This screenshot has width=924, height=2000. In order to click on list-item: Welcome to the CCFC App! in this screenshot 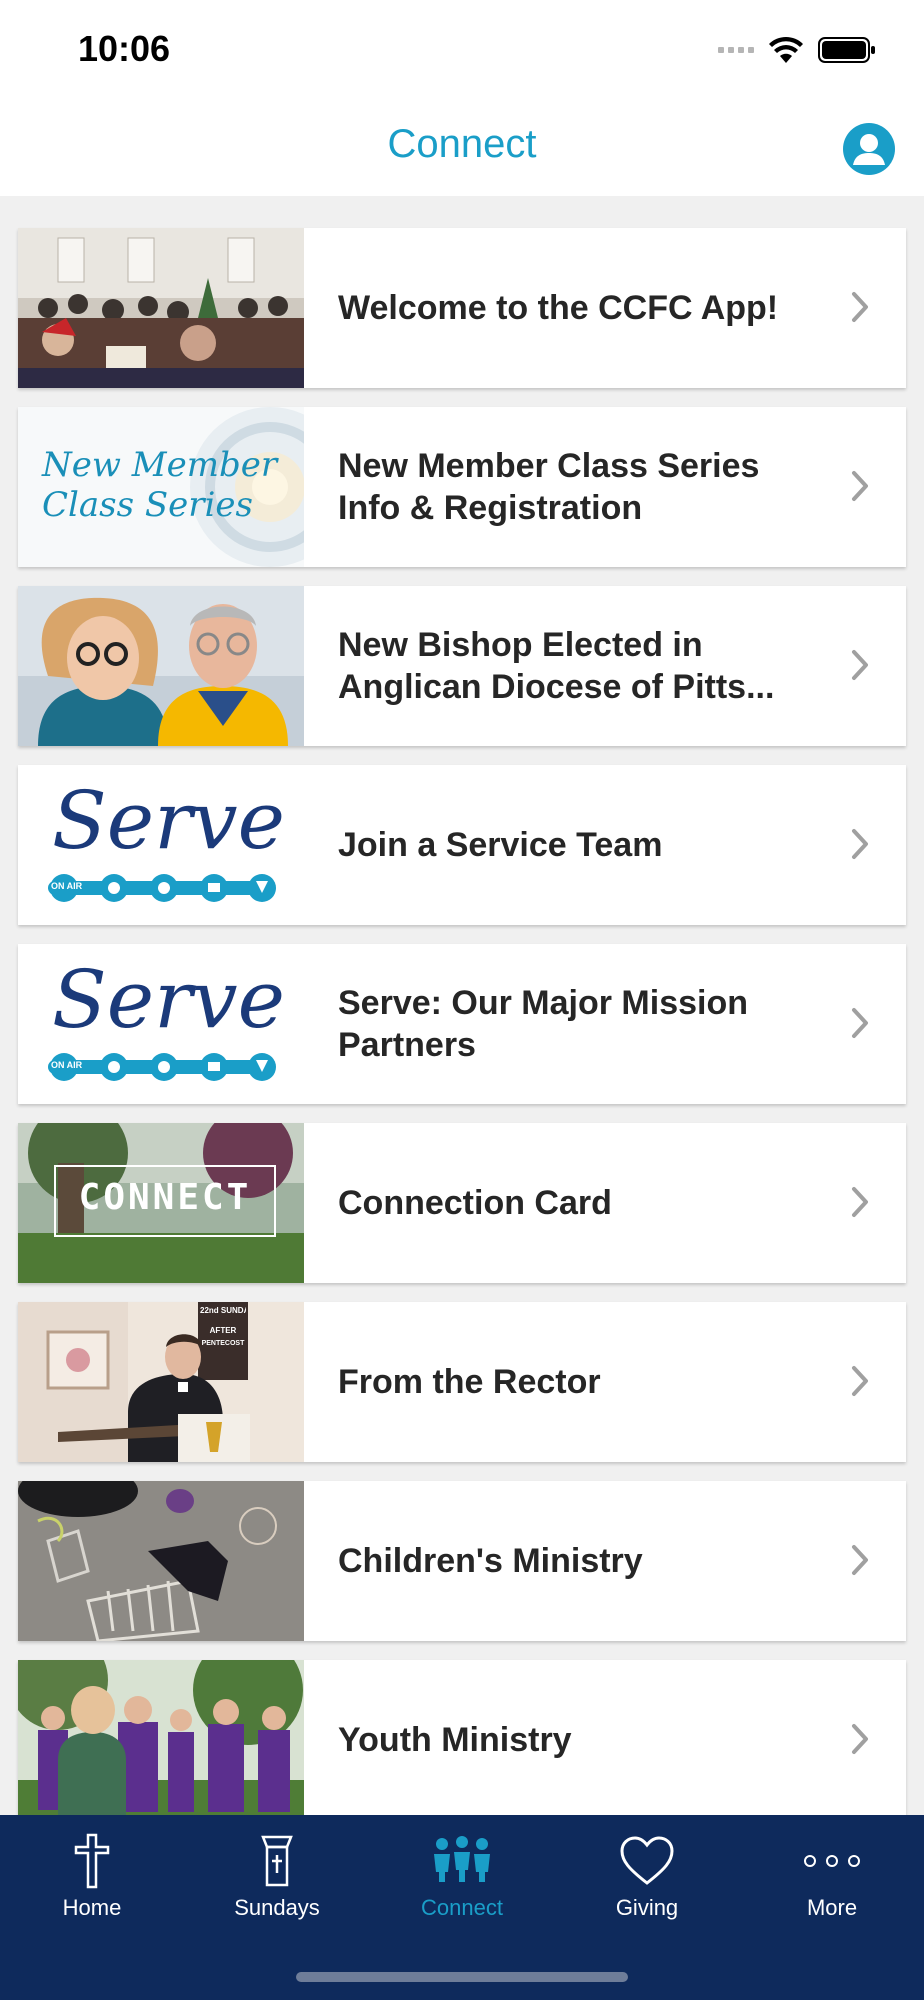, I will do `click(462, 308)`.